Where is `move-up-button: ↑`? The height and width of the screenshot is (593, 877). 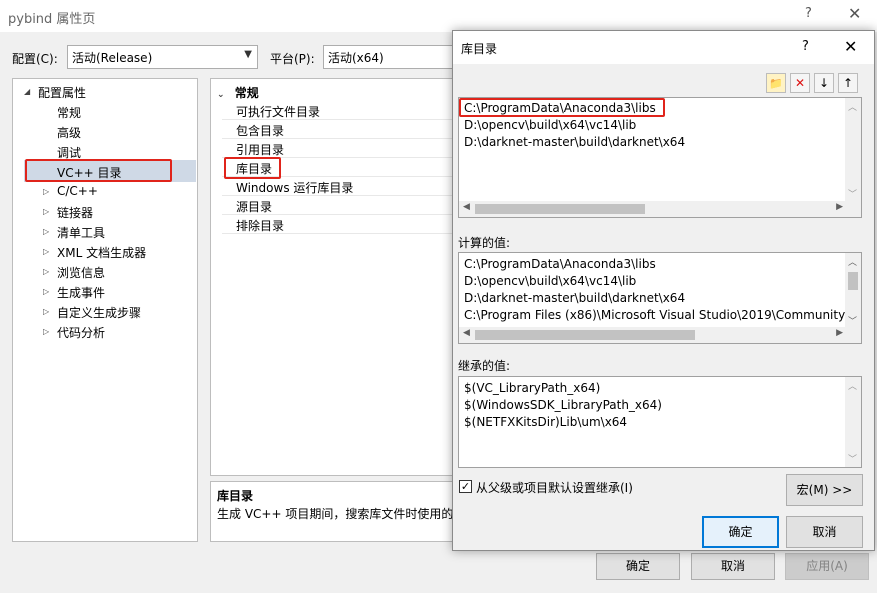
move-up-button: ↑ is located at coordinates (848, 83).